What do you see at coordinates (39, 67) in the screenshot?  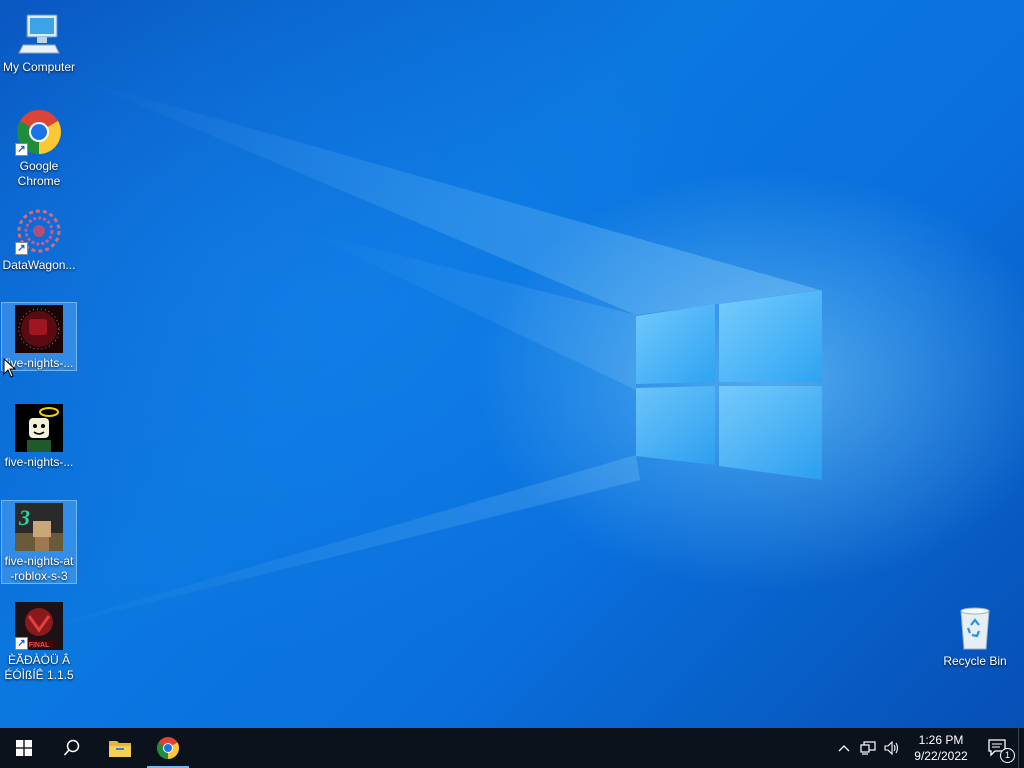 I see `icon-label: My Computer` at bounding box center [39, 67].